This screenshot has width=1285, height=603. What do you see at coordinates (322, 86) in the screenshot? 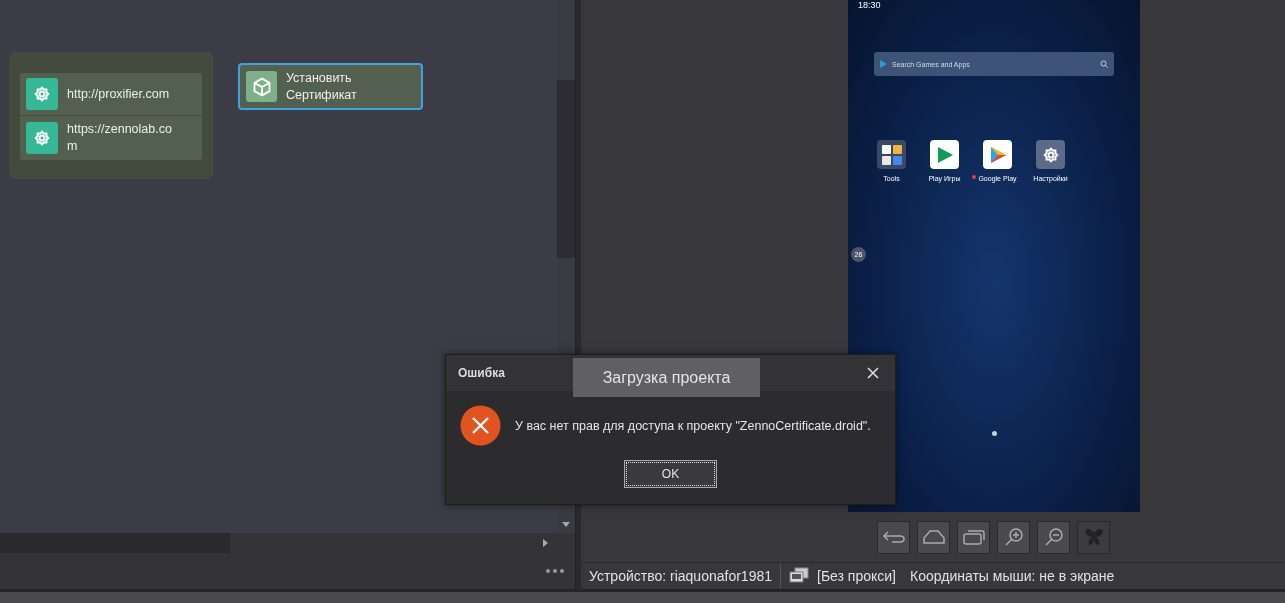
I see `node-label: Установить Сертификат` at bounding box center [322, 86].